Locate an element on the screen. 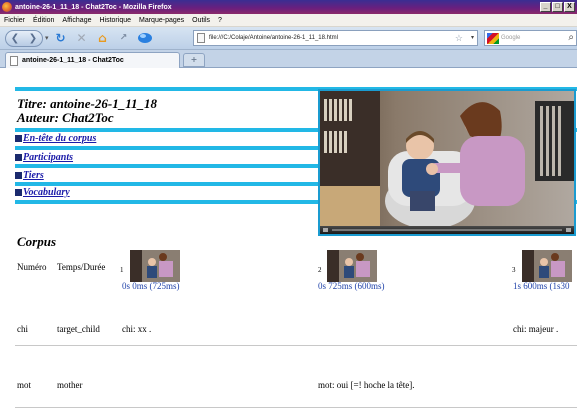 The height and width of the screenshot is (414, 577). row-utterance: chi: xx . is located at coordinates (137, 329).